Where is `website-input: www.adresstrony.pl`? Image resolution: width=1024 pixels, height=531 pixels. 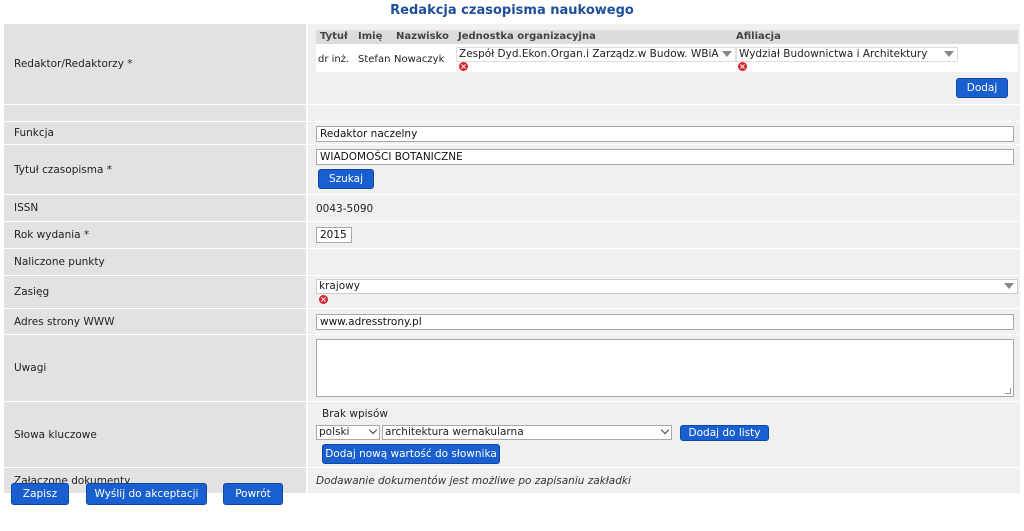 website-input: www.adresstrony.pl is located at coordinates (665, 322).